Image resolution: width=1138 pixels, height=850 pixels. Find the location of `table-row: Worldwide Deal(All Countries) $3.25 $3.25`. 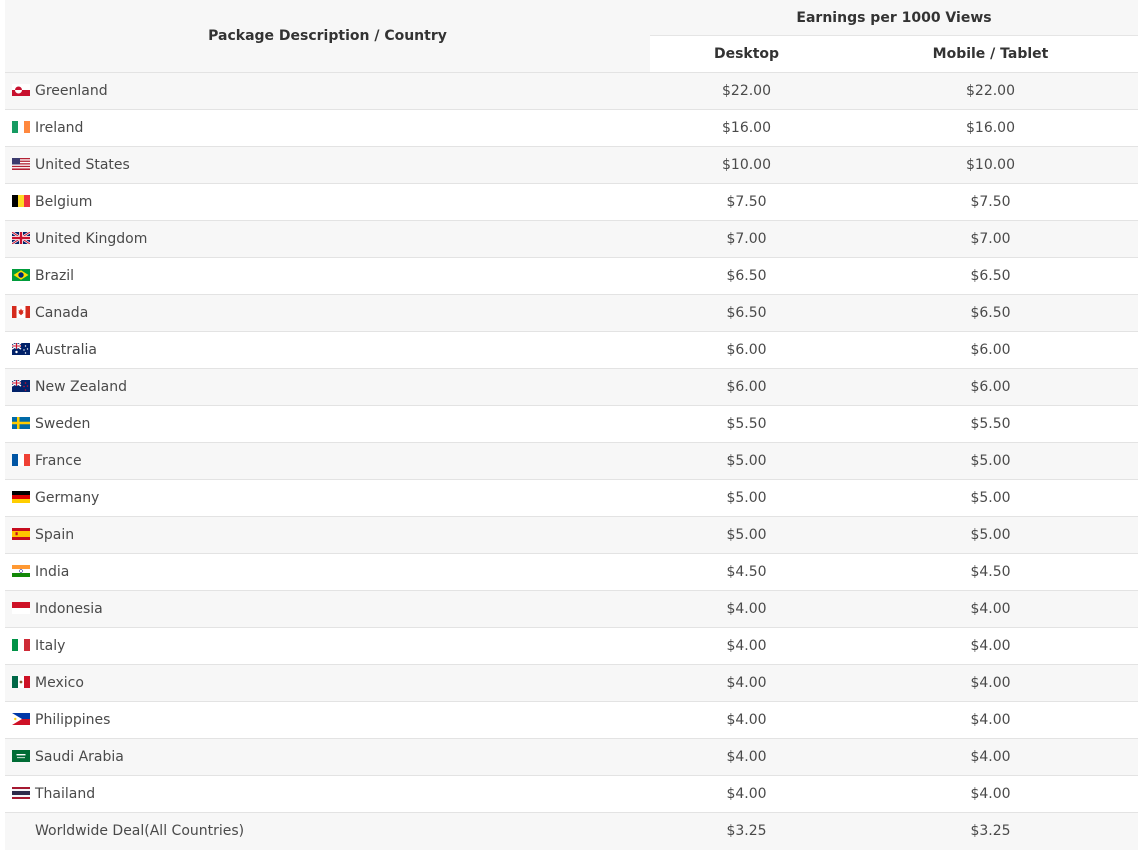

table-row: Worldwide Deal(All Countries) $3.25 $3.25 is located at coordinates (571, 831).